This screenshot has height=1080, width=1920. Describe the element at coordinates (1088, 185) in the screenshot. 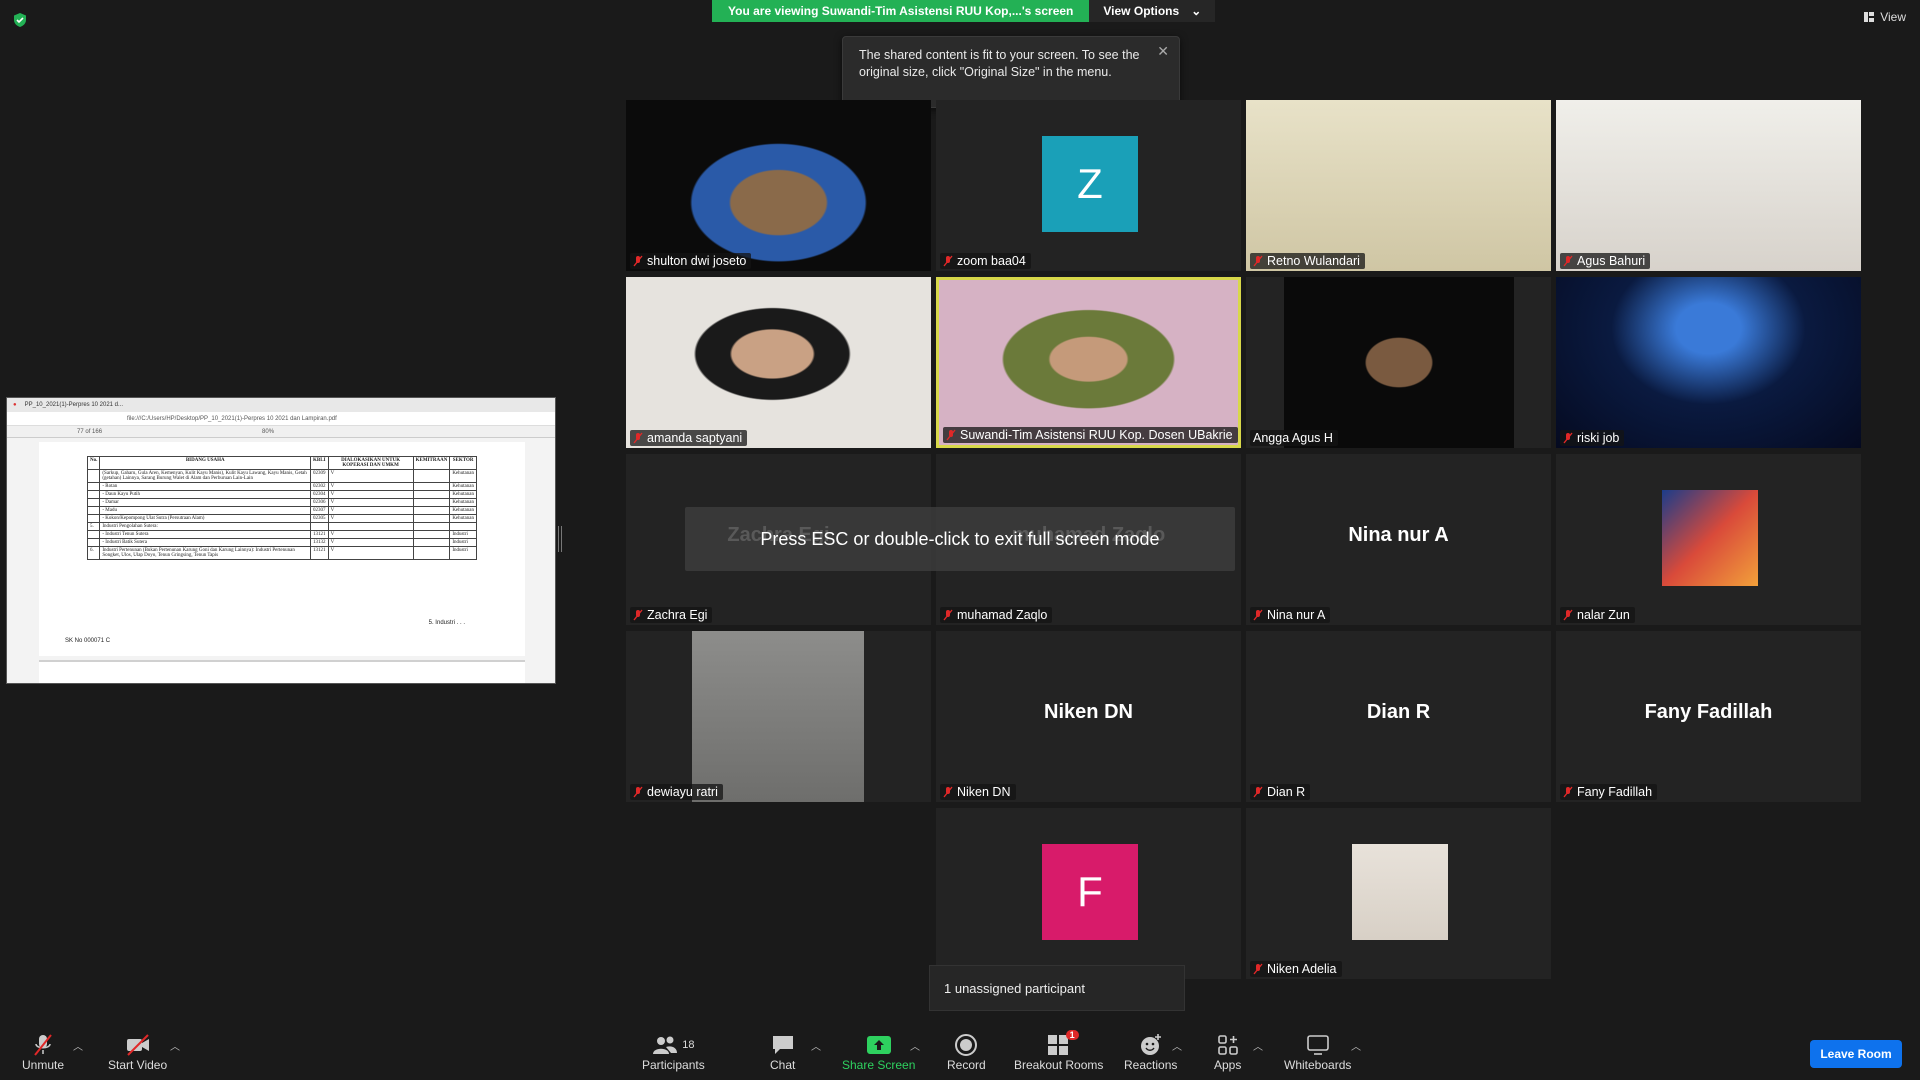

I see `participant-tile: Zzoom baa04` at that location.